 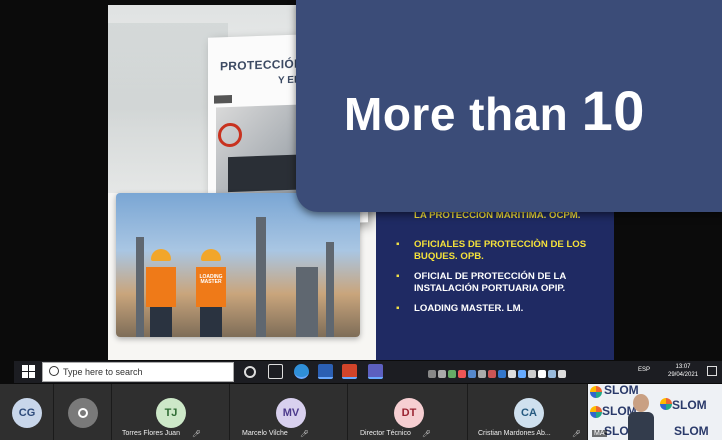 I want to click on participant-initials: MV, so click(x=291, y=413).